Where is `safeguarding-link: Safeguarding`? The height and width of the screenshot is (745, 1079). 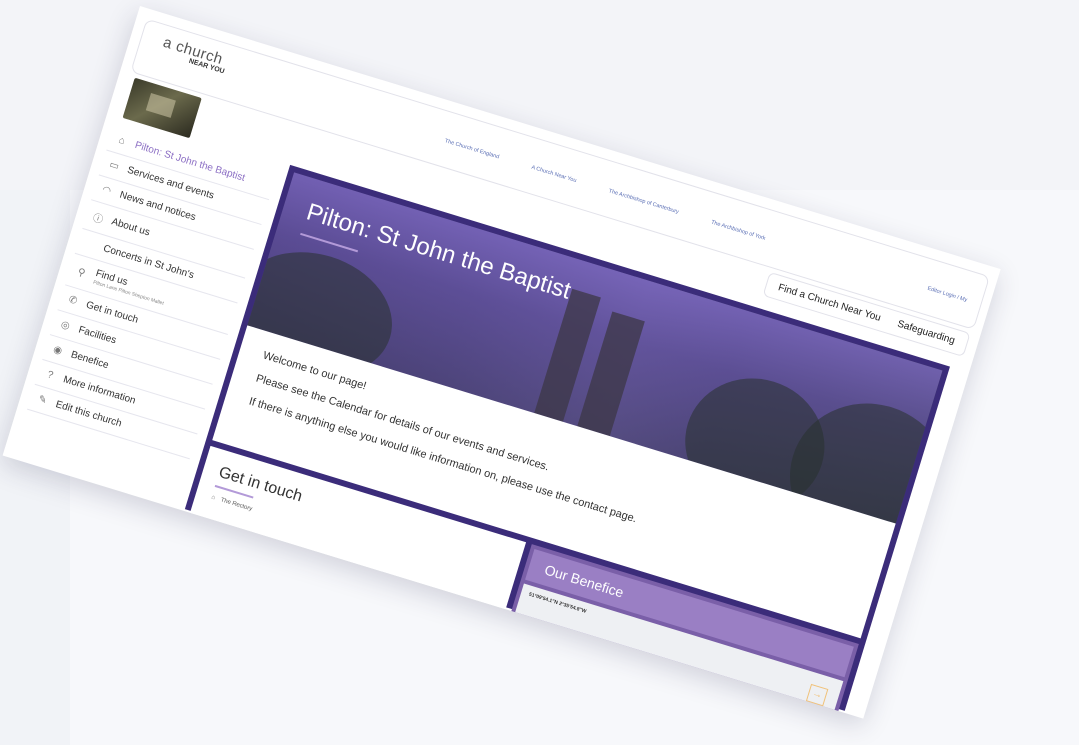 safeguarding-link: Safeguarding is located at coordinates (926, 333).